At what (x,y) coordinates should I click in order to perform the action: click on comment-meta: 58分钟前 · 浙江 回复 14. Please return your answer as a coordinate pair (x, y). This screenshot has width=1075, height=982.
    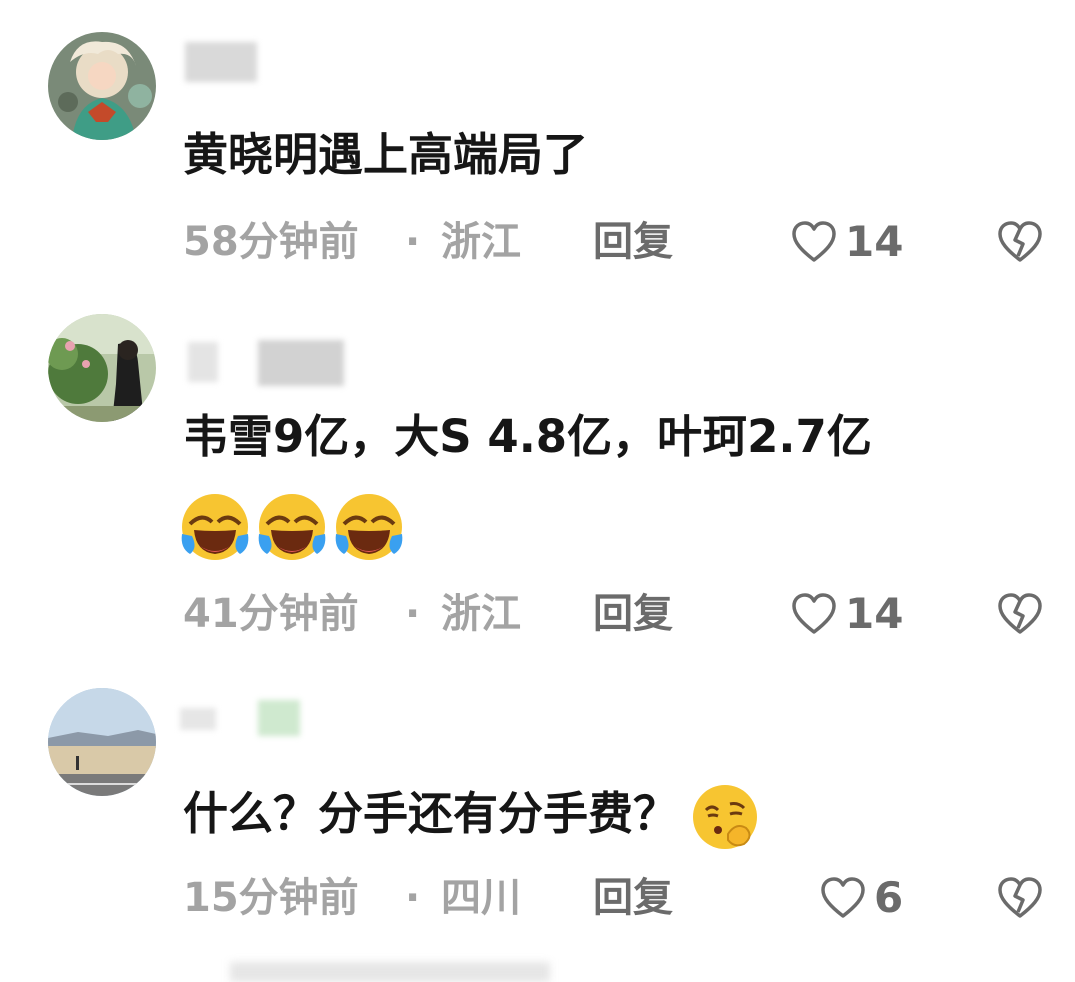
    Looking at the image, I should click on (613, 242).